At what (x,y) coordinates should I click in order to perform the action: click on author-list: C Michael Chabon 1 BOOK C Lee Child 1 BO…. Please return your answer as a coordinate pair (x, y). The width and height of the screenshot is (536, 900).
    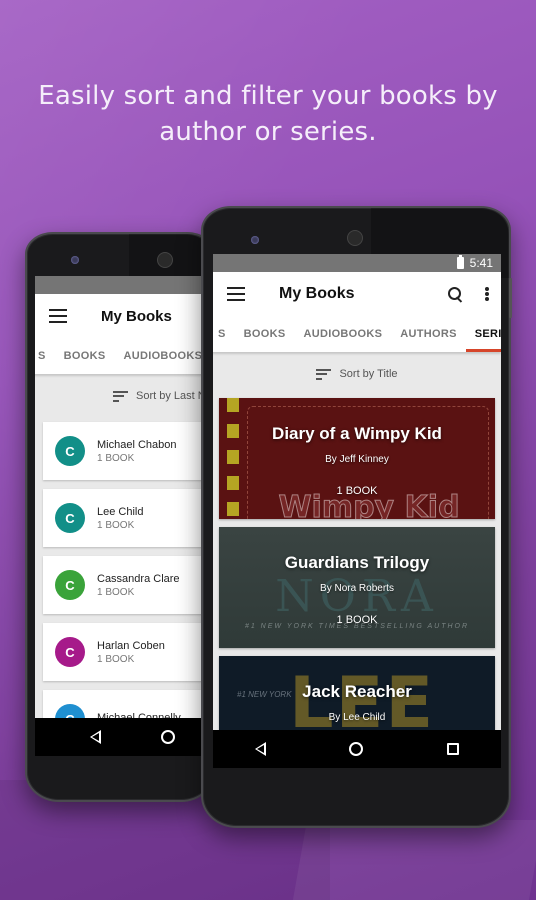
    Looking at the image, I should click on (125, 585).